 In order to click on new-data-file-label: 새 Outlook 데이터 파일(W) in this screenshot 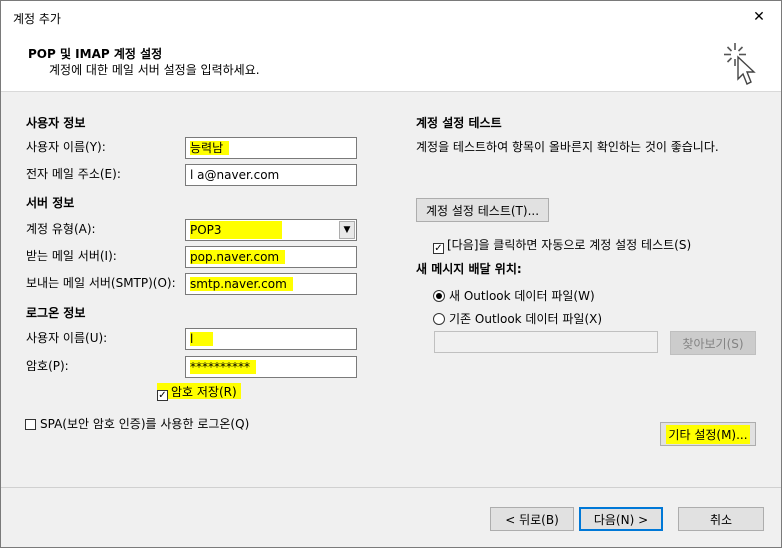, I will do `click(522, 296)`.